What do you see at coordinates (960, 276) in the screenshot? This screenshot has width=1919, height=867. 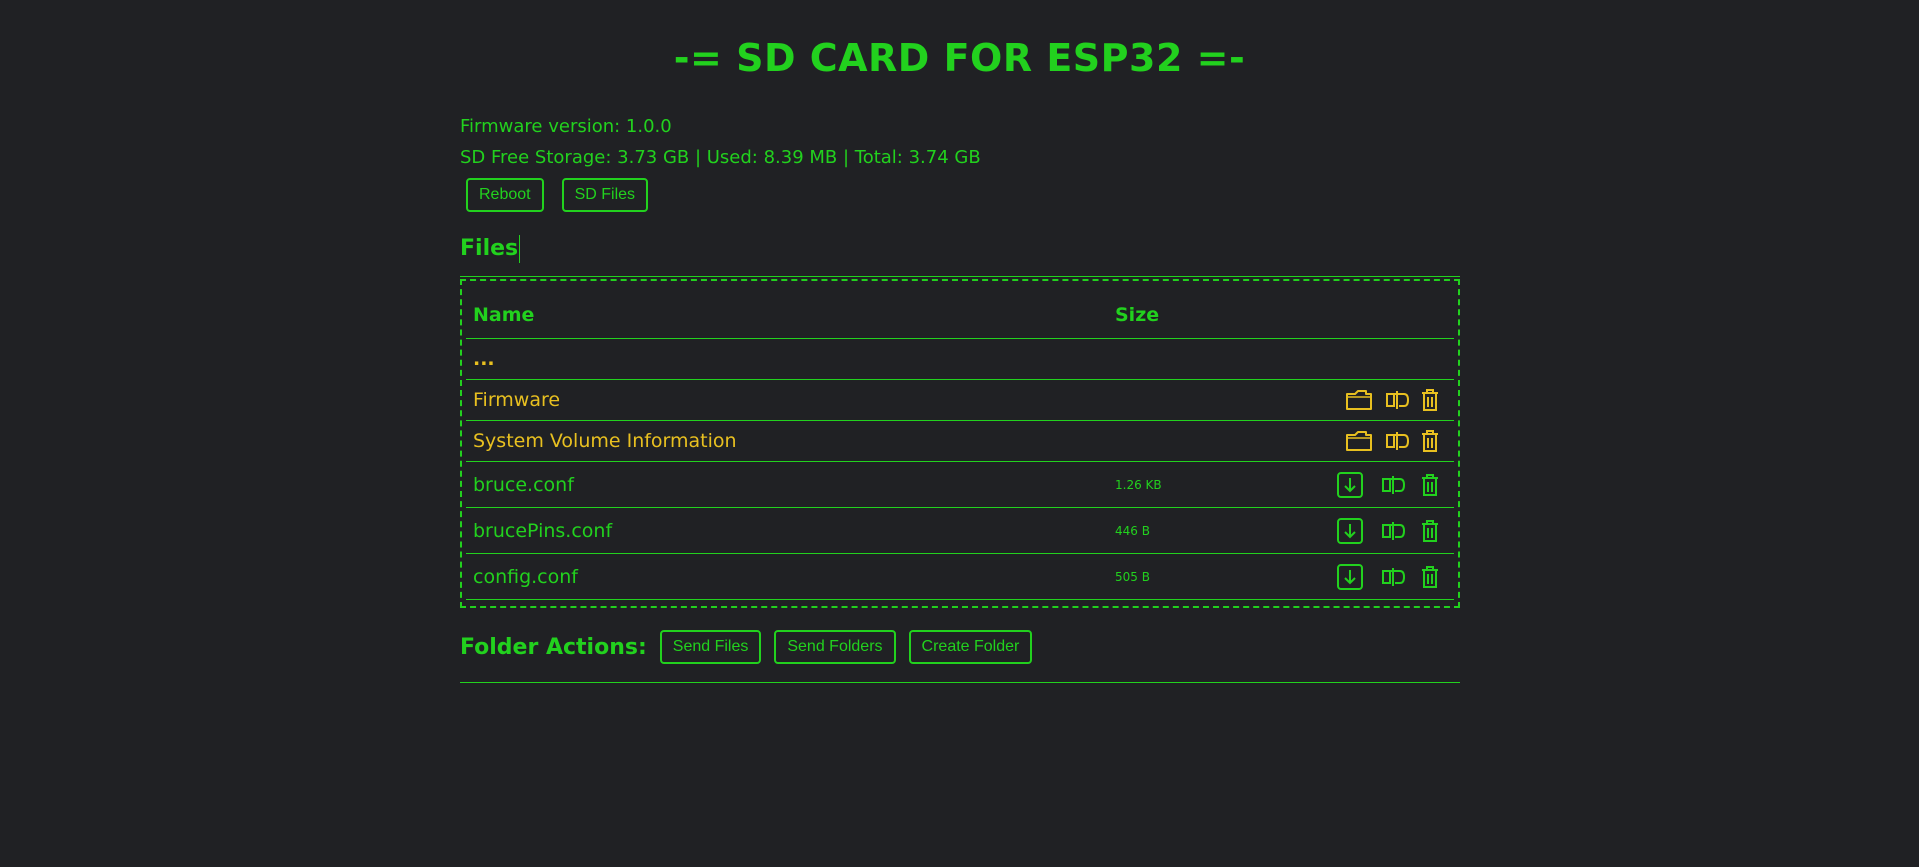 I see `divider` at bounding box center [960, 276].